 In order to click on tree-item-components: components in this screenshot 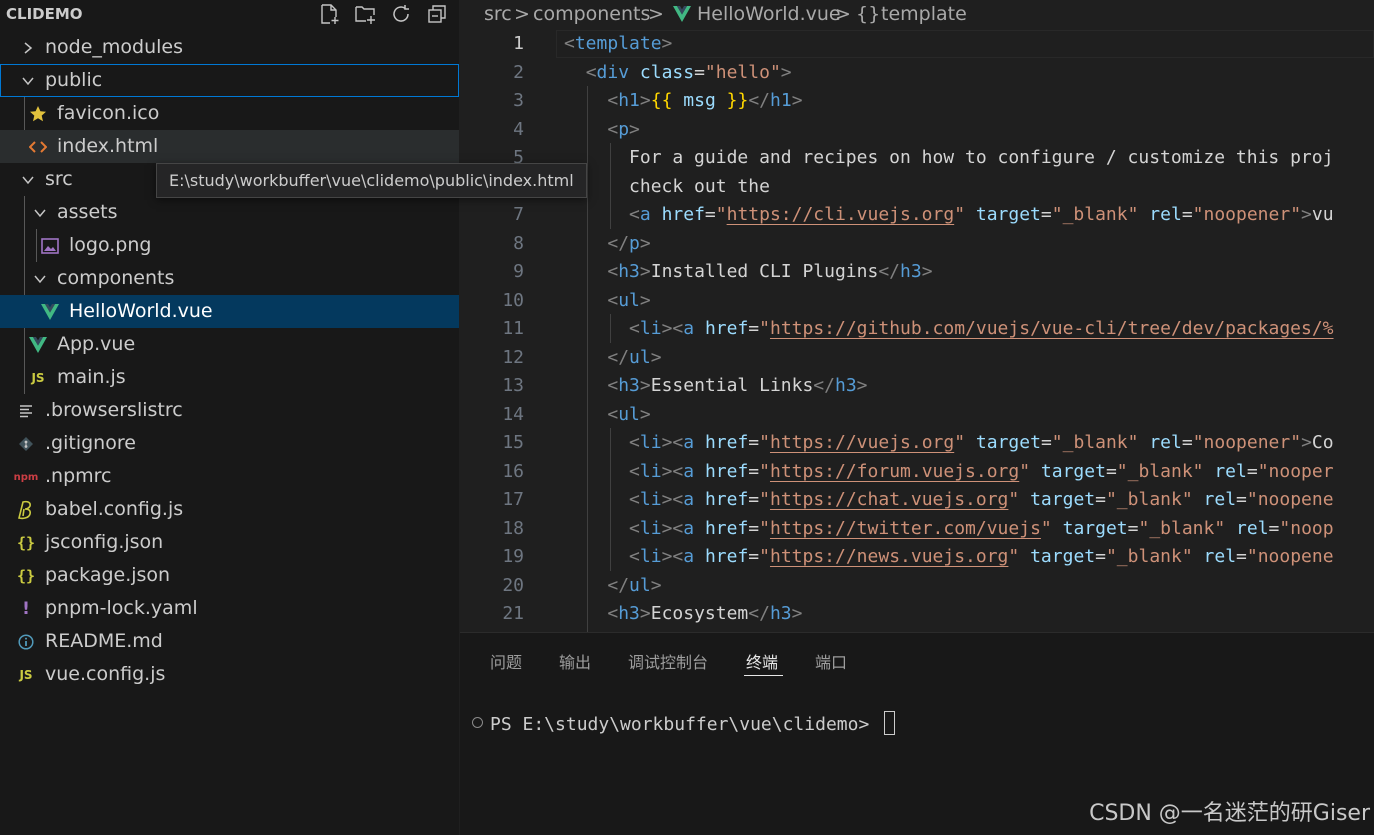, I will do `click(229, 278)`.